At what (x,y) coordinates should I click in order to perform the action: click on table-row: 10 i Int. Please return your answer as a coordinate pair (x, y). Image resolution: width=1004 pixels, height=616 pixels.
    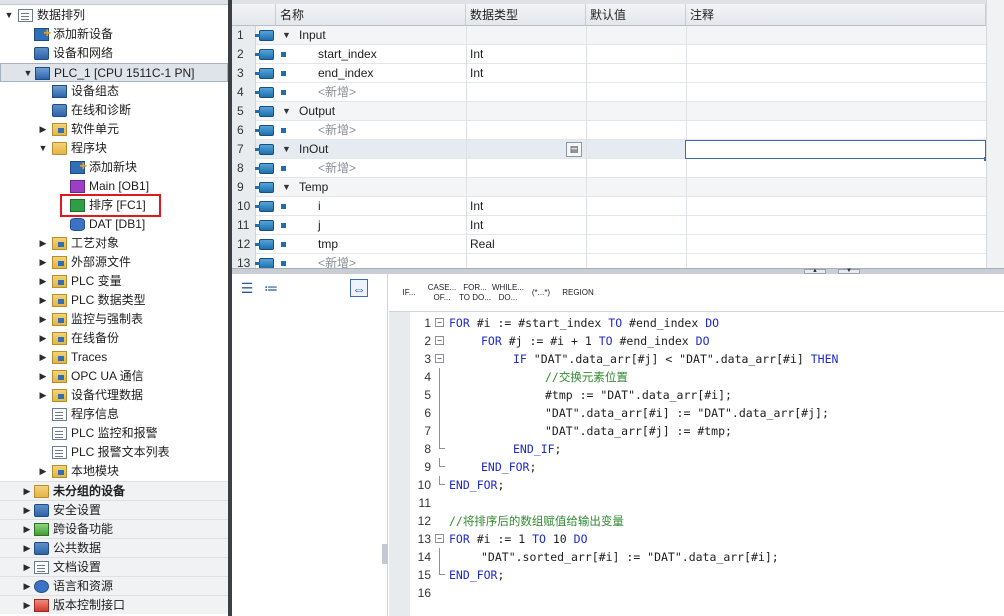
    Looking at the image, I should click on (618, 206).